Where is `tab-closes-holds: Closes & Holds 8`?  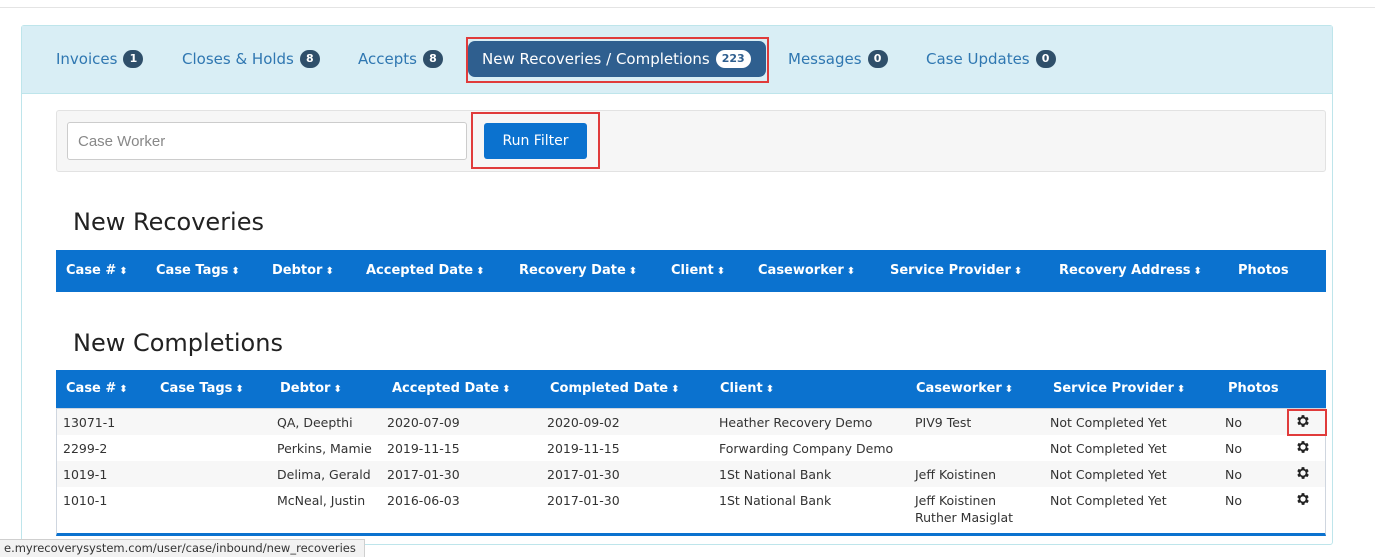
tab-closes-holds: Closes & Holds 8 is located at coordinates (251, 59).